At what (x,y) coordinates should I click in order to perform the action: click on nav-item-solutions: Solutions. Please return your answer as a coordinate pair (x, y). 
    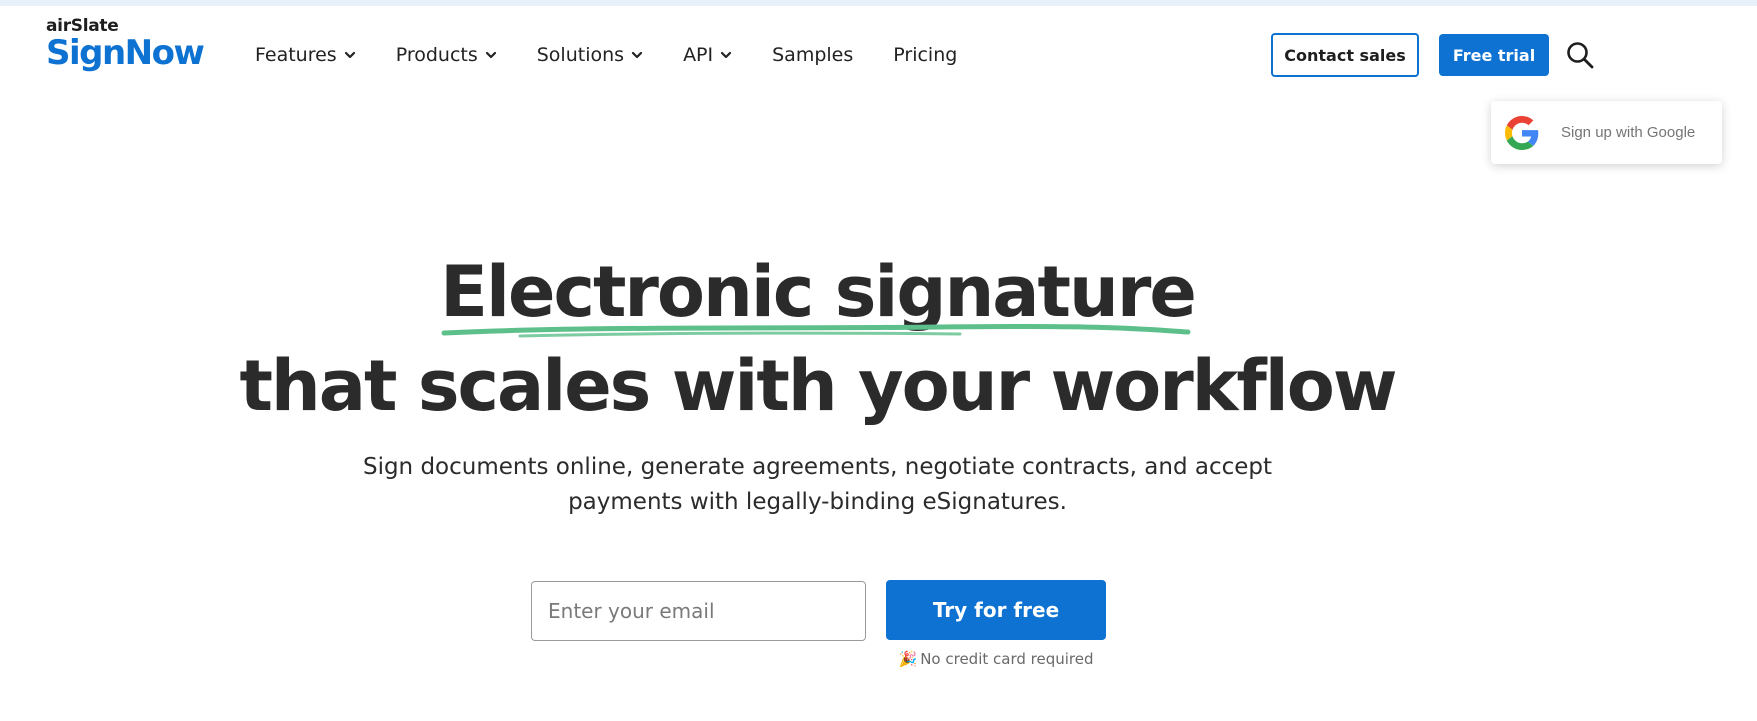
    Looking at the image, I should click on (590, 55).